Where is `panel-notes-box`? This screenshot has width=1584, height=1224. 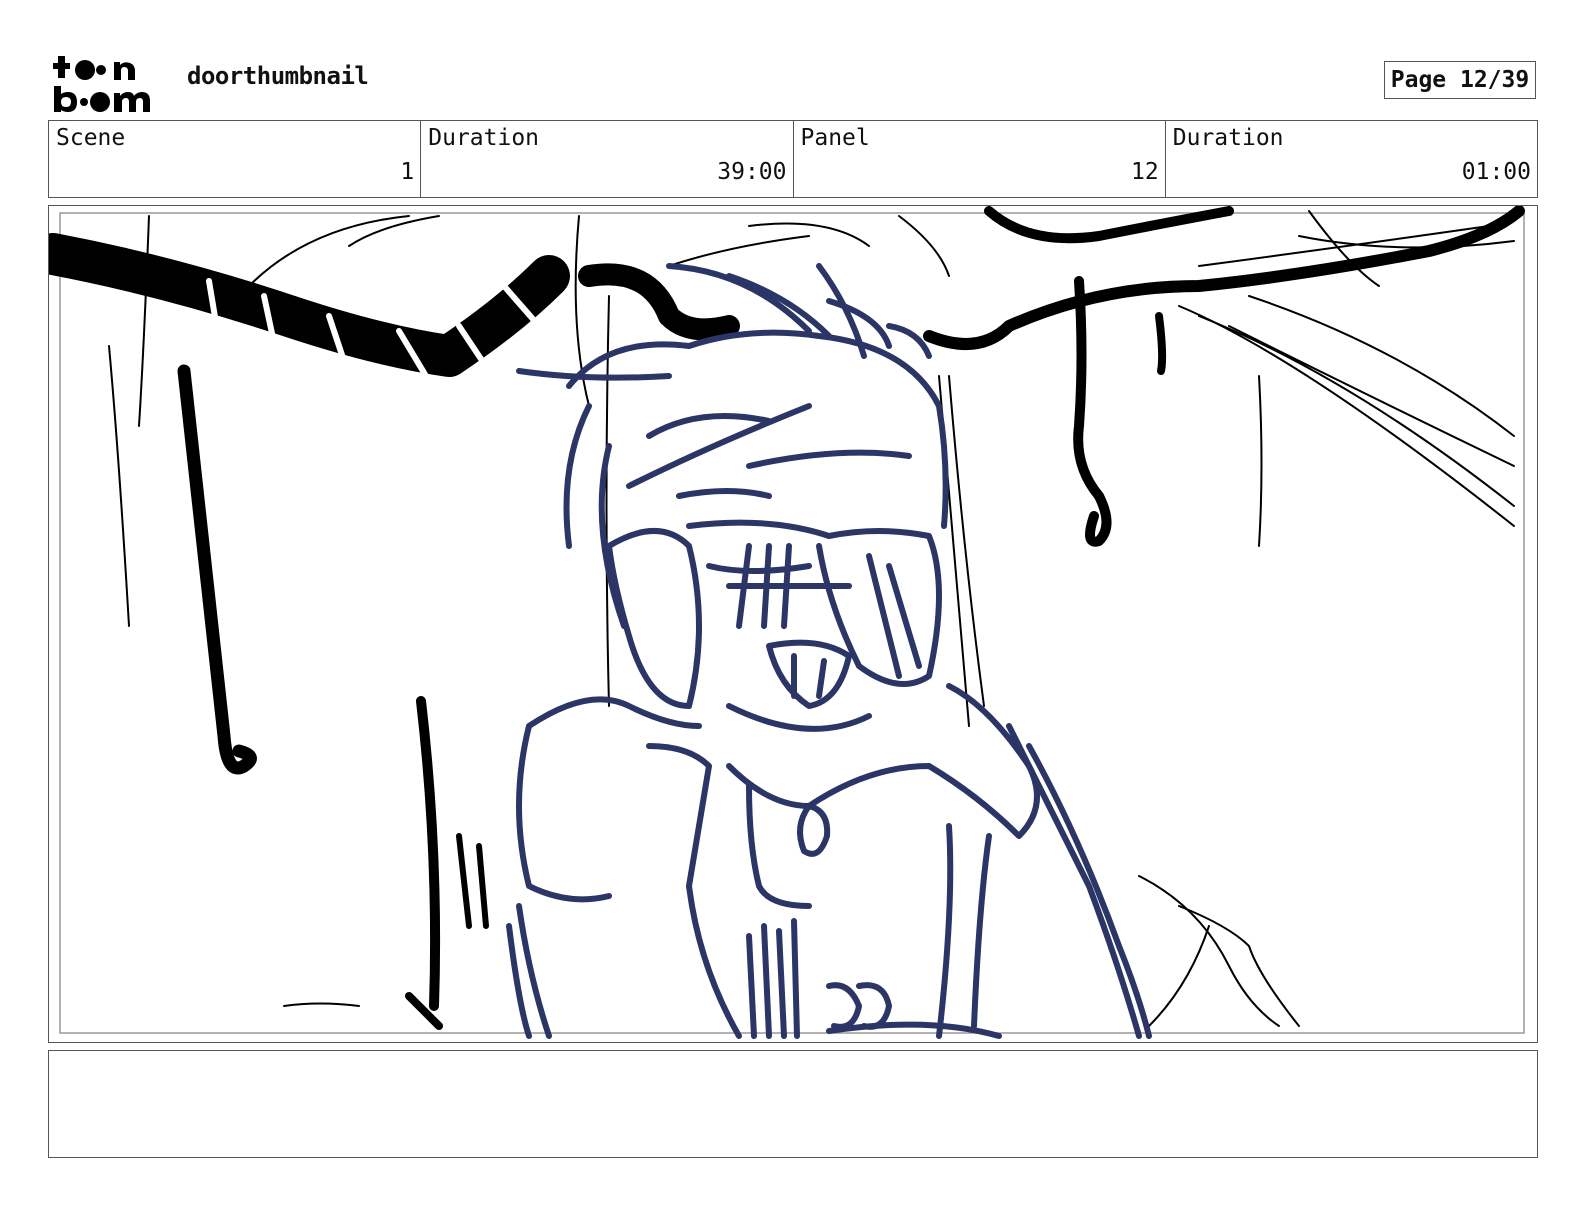
panel-notes-box is located at coordinates (793, 1104).